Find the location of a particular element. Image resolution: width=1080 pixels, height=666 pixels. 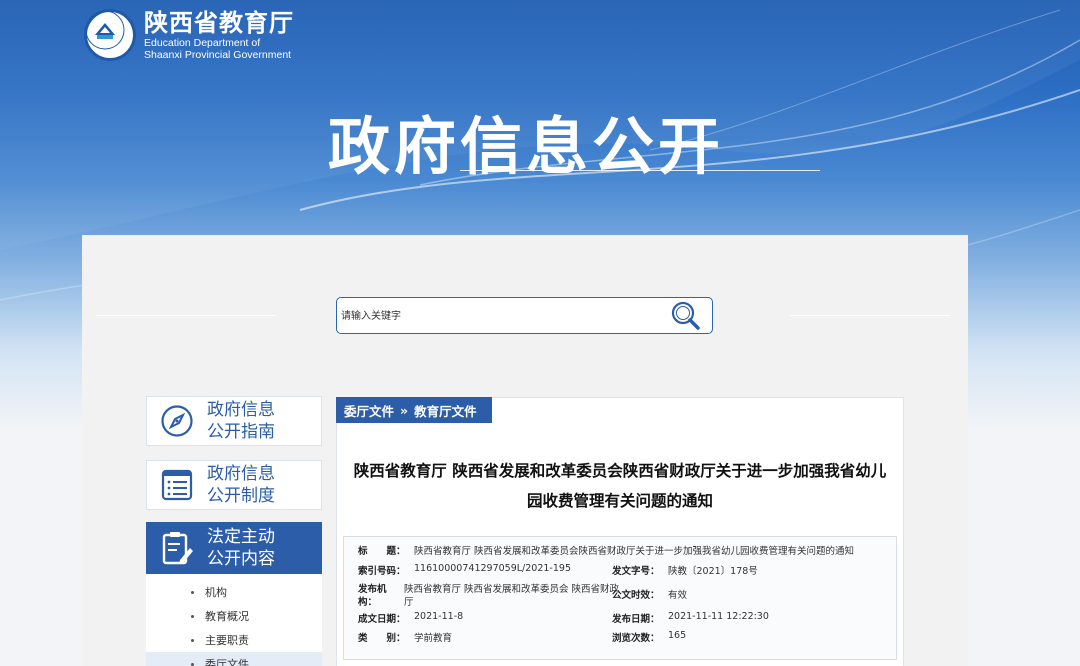

sidebar-card-label-line-1: 法定主动 is located at coordinates (241, 537).